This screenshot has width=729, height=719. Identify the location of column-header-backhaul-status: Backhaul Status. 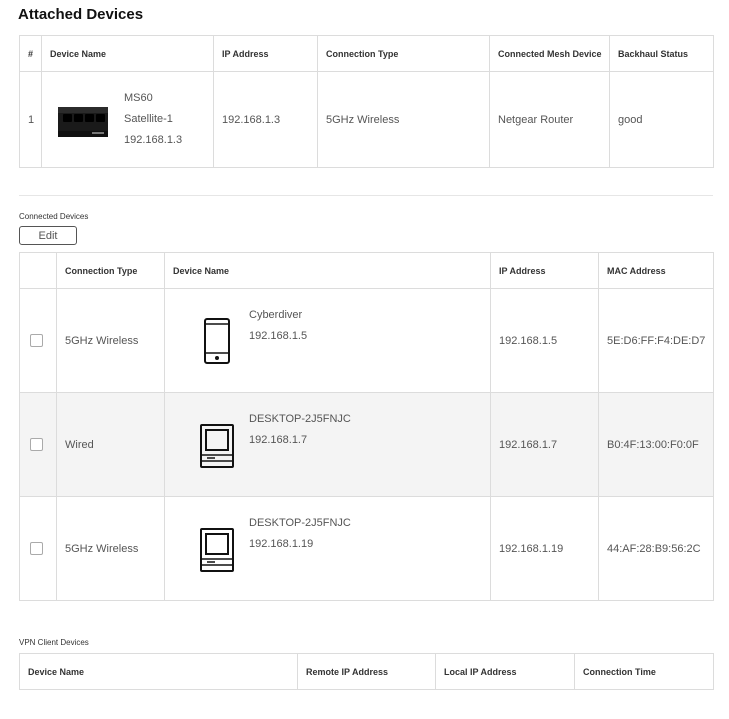
(661, 53).